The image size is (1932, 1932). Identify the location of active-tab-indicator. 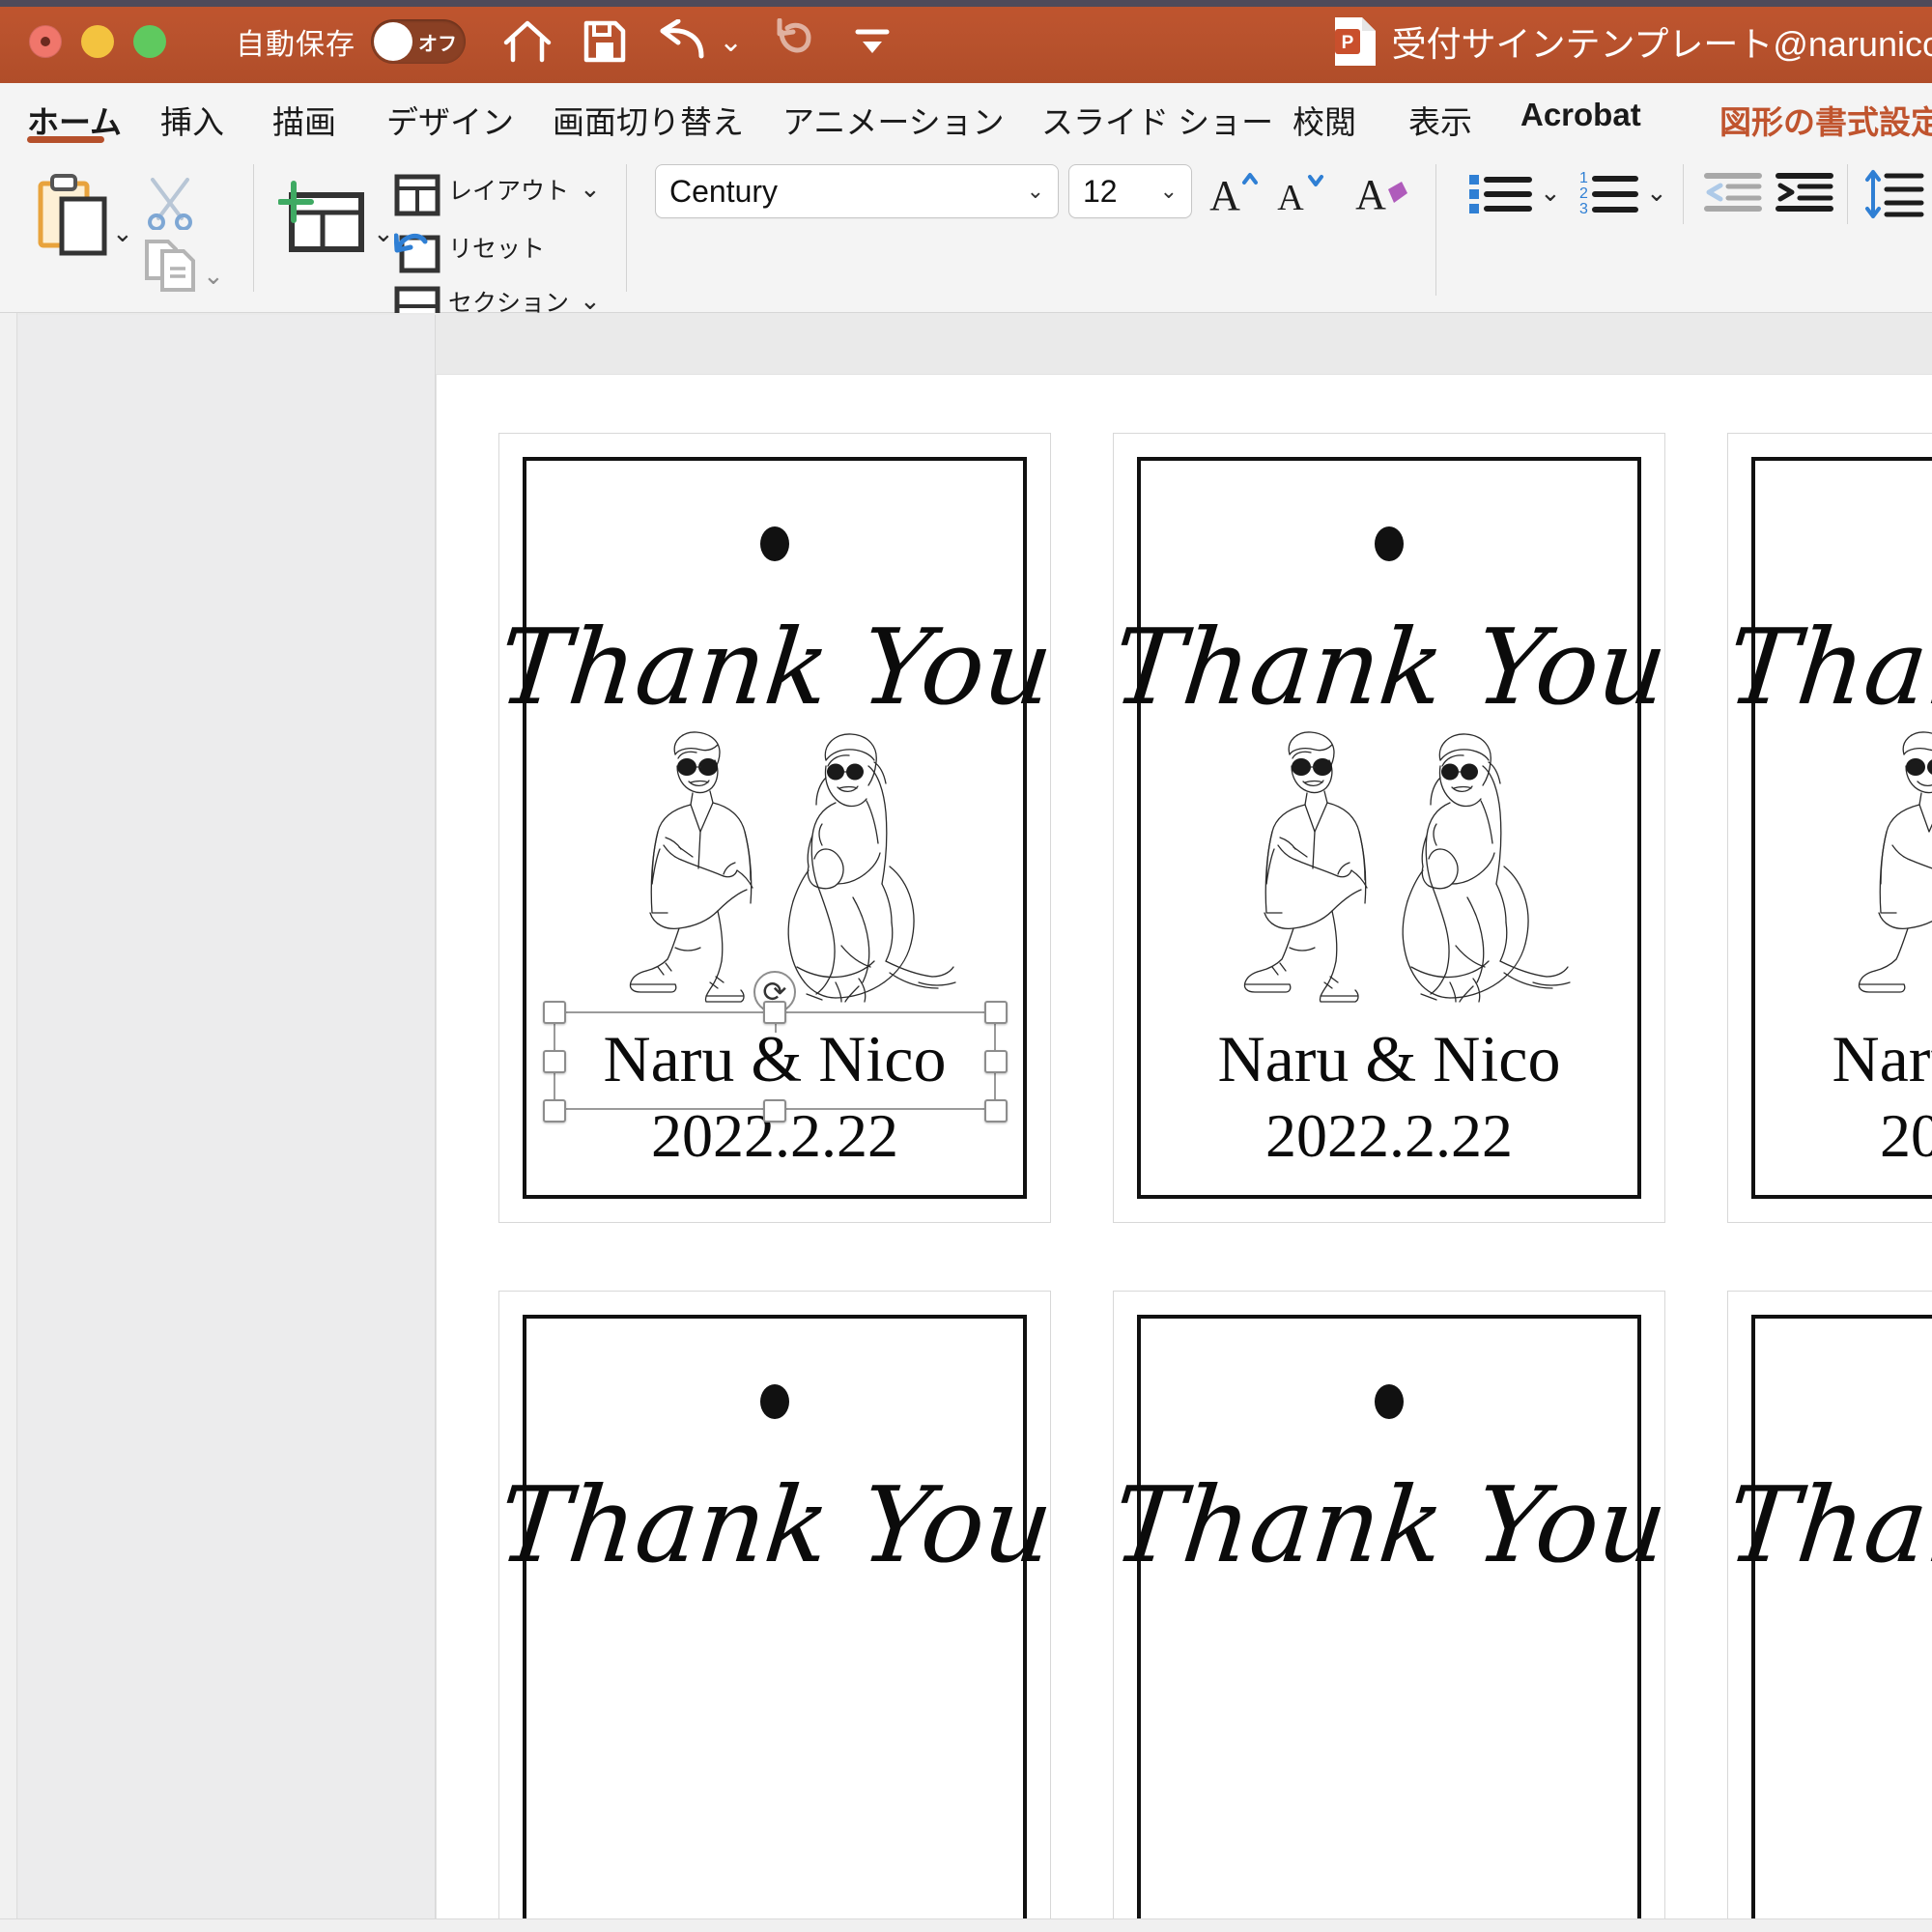
(65, 139).